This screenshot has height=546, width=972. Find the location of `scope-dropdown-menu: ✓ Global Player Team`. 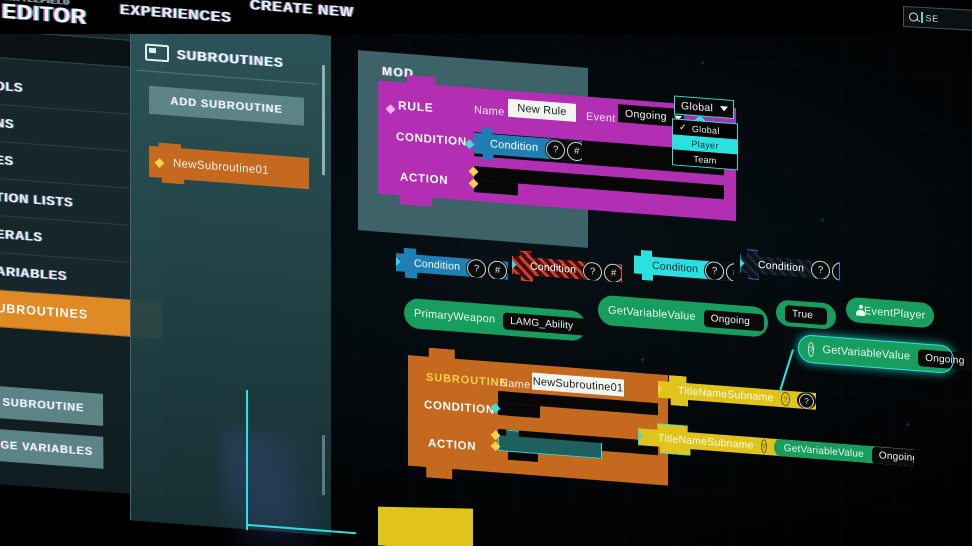

scope-dropdown-menu: ✓ Global Player Team is located at coordinates (705, 144).